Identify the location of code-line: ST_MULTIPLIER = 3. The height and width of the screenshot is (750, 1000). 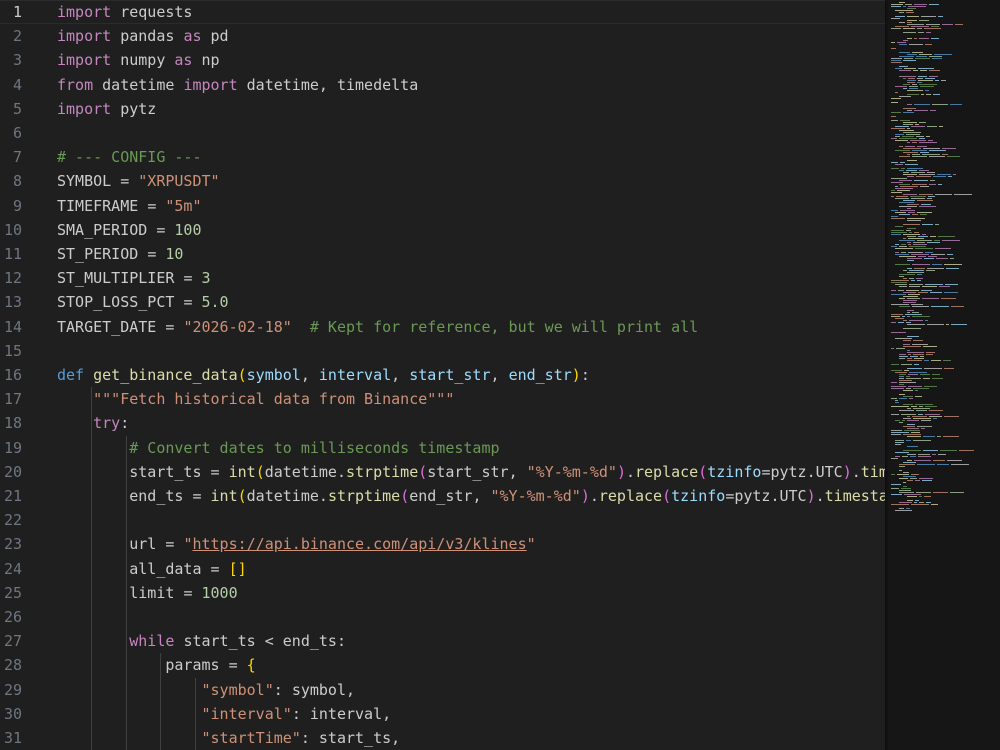
(134, 278).